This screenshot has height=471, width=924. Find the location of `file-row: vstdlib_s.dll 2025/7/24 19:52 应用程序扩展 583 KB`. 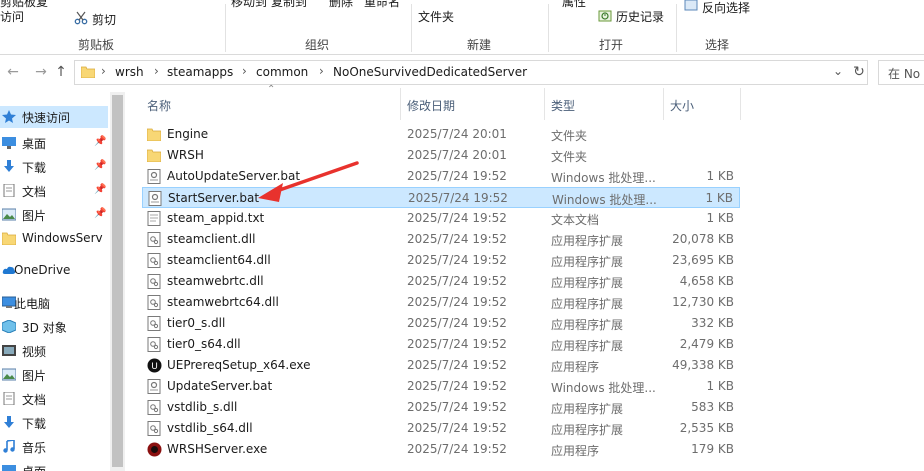

file-row: vstdlib_s.dll 2025/7/24 19:52 应用程序扩展 583 KB is located at coordinates (441, 407).